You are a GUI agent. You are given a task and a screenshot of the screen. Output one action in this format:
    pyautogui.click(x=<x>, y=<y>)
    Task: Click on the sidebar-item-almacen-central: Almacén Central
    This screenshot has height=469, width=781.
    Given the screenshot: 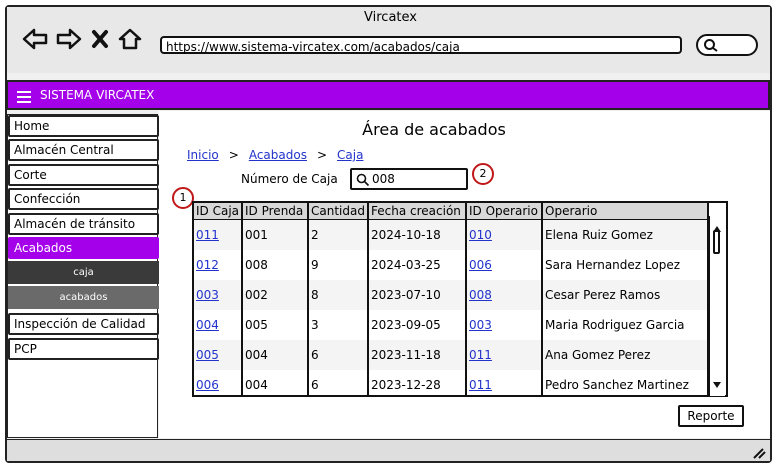 What is the action you would take?
    pyautogui.click(x=83, y=150)
    